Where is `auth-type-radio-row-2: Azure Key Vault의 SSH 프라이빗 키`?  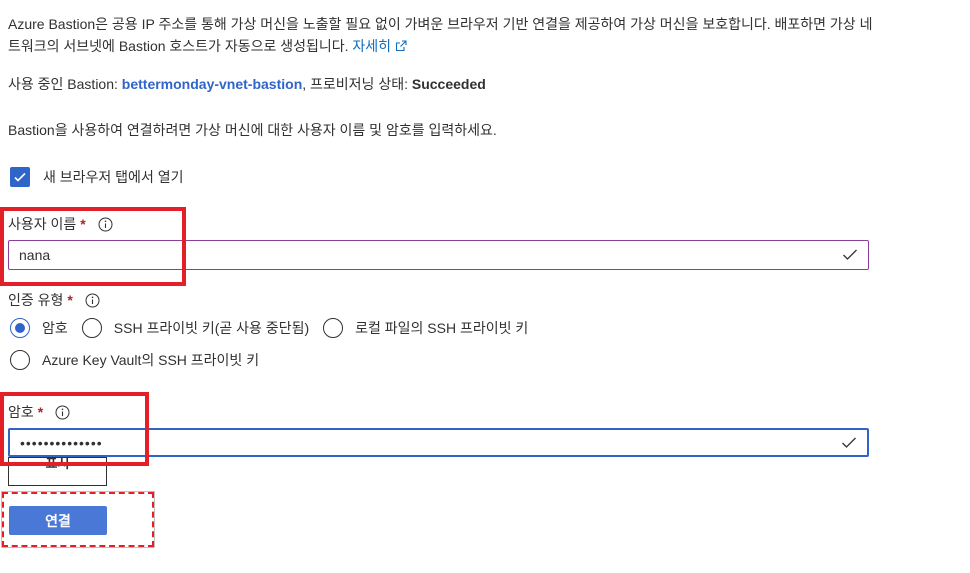
auth-type-radio-row-2: Azure Key Vault의 SSH 프라이빗 키 is located at coordinates (141, 360).